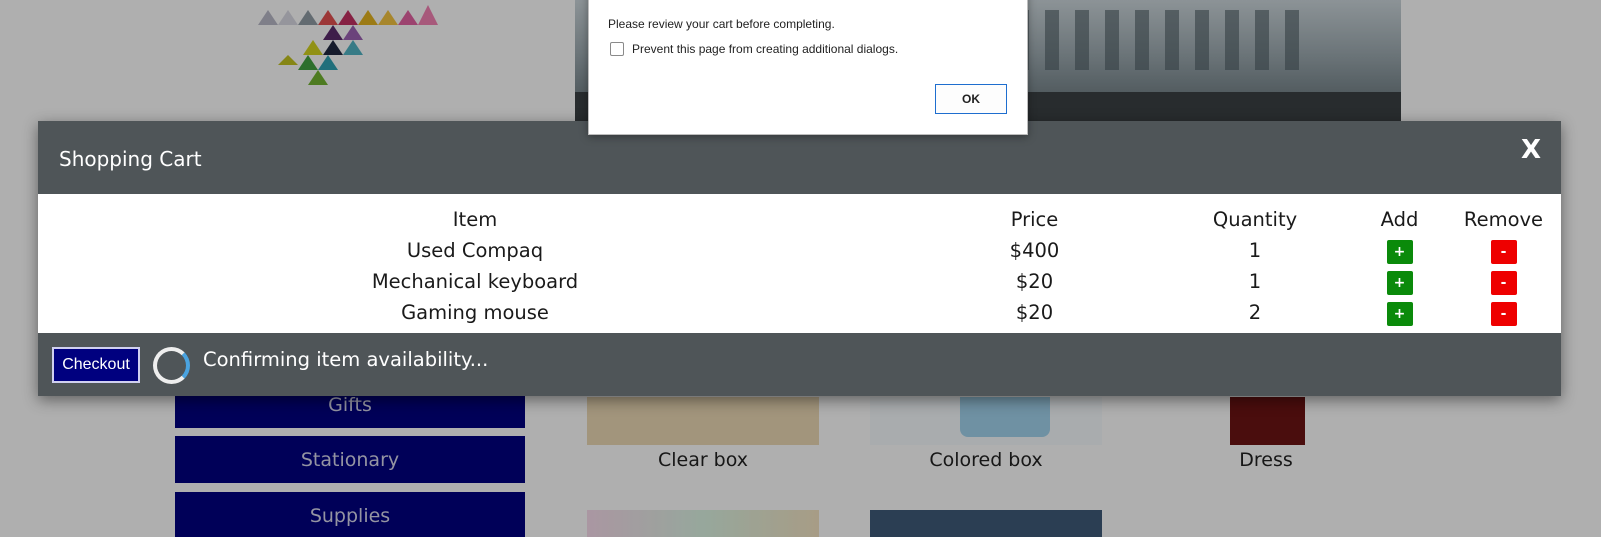 The image size is (1601, 537). What do you see at coordinates (1531, 150) in the screenshot?
I see `close-icon: X` at bounding box center [1531, 150].